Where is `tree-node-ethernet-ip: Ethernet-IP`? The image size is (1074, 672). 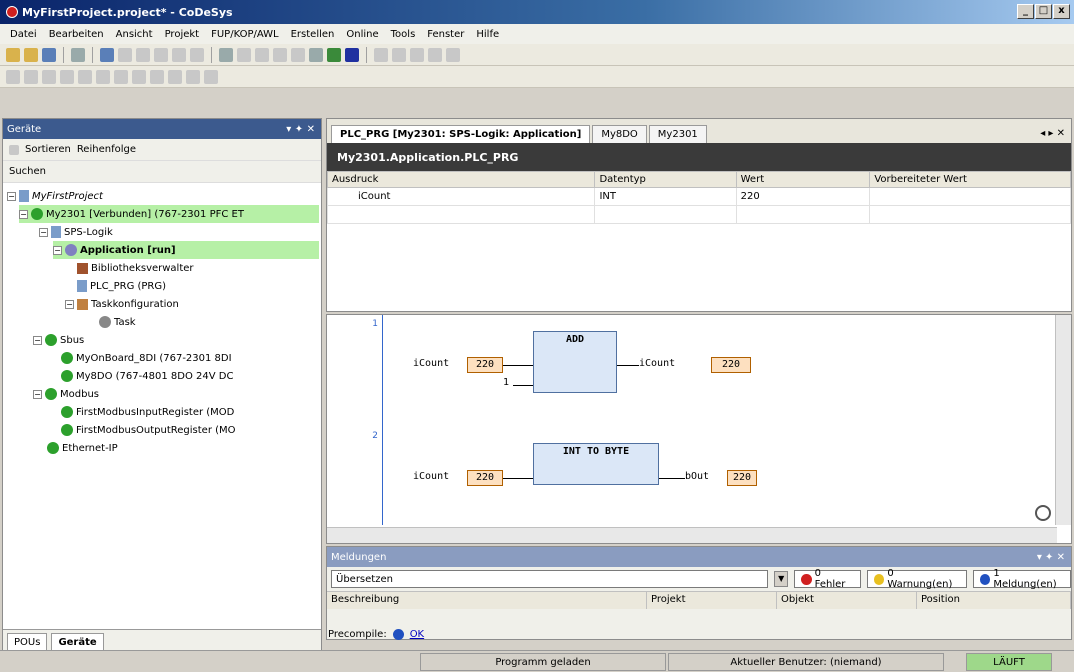
tree-node-ethernet-ip: Ethernet-IP is located at coordinates (82, 448).